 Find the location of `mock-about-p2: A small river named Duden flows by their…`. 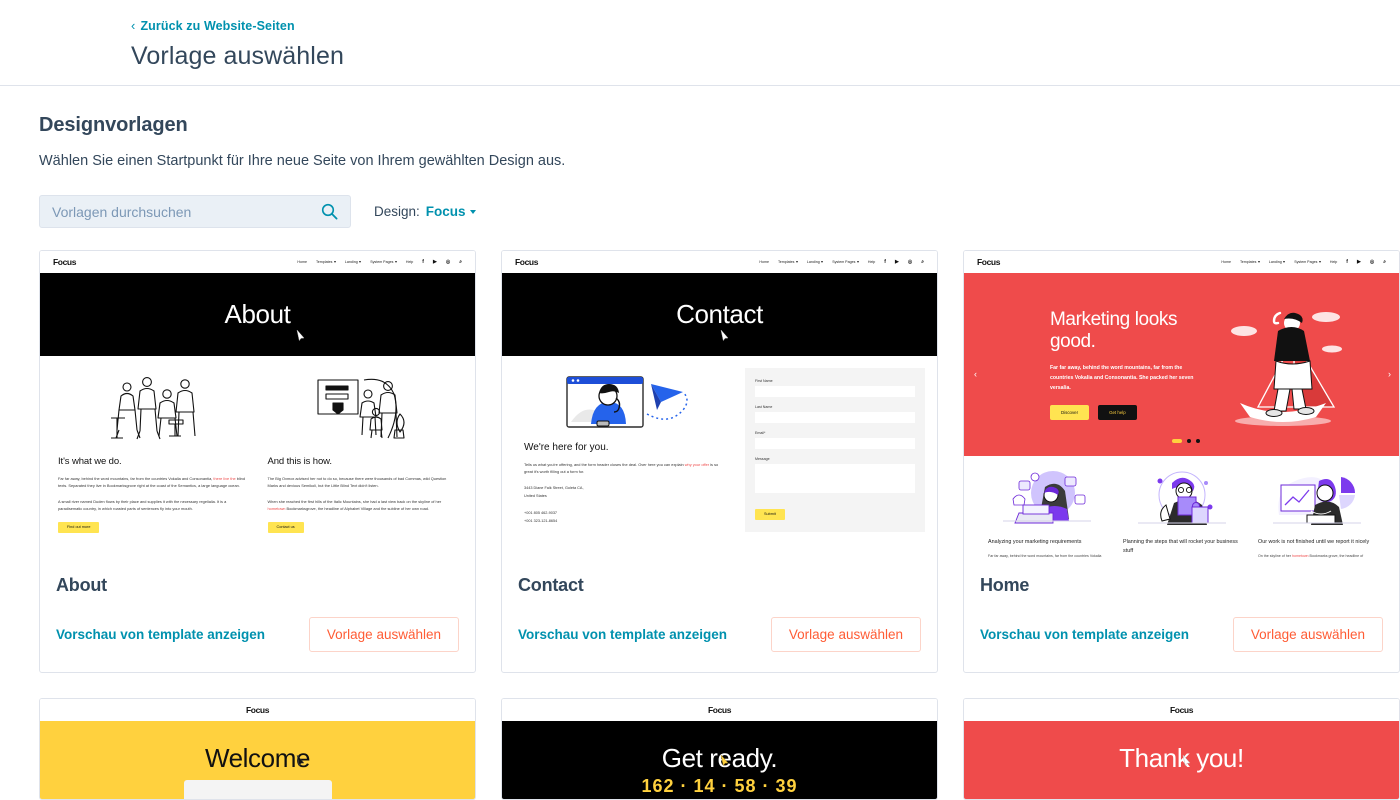

mock-about-p2: A small river named Duden flows by their… is located at coordinates (142, 505).